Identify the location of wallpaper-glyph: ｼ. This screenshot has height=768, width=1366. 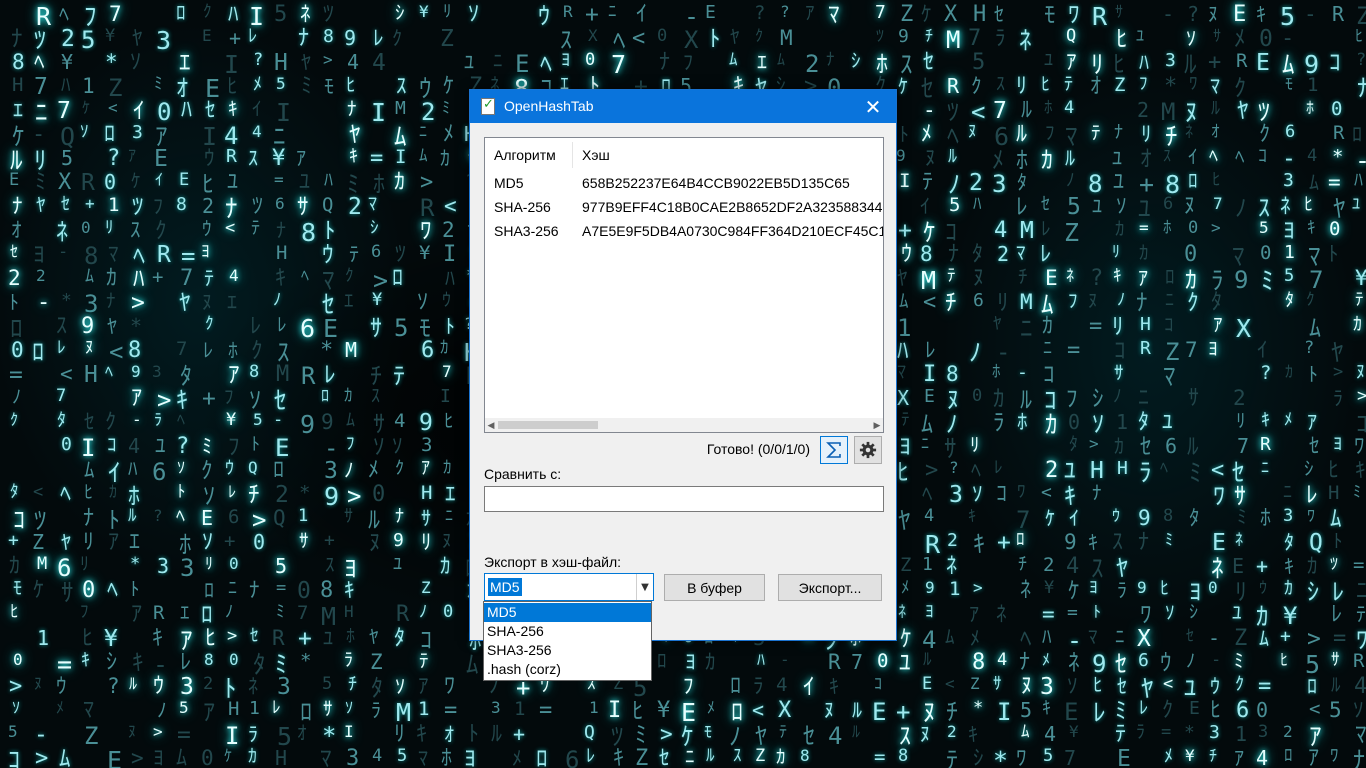
(1098, 399).